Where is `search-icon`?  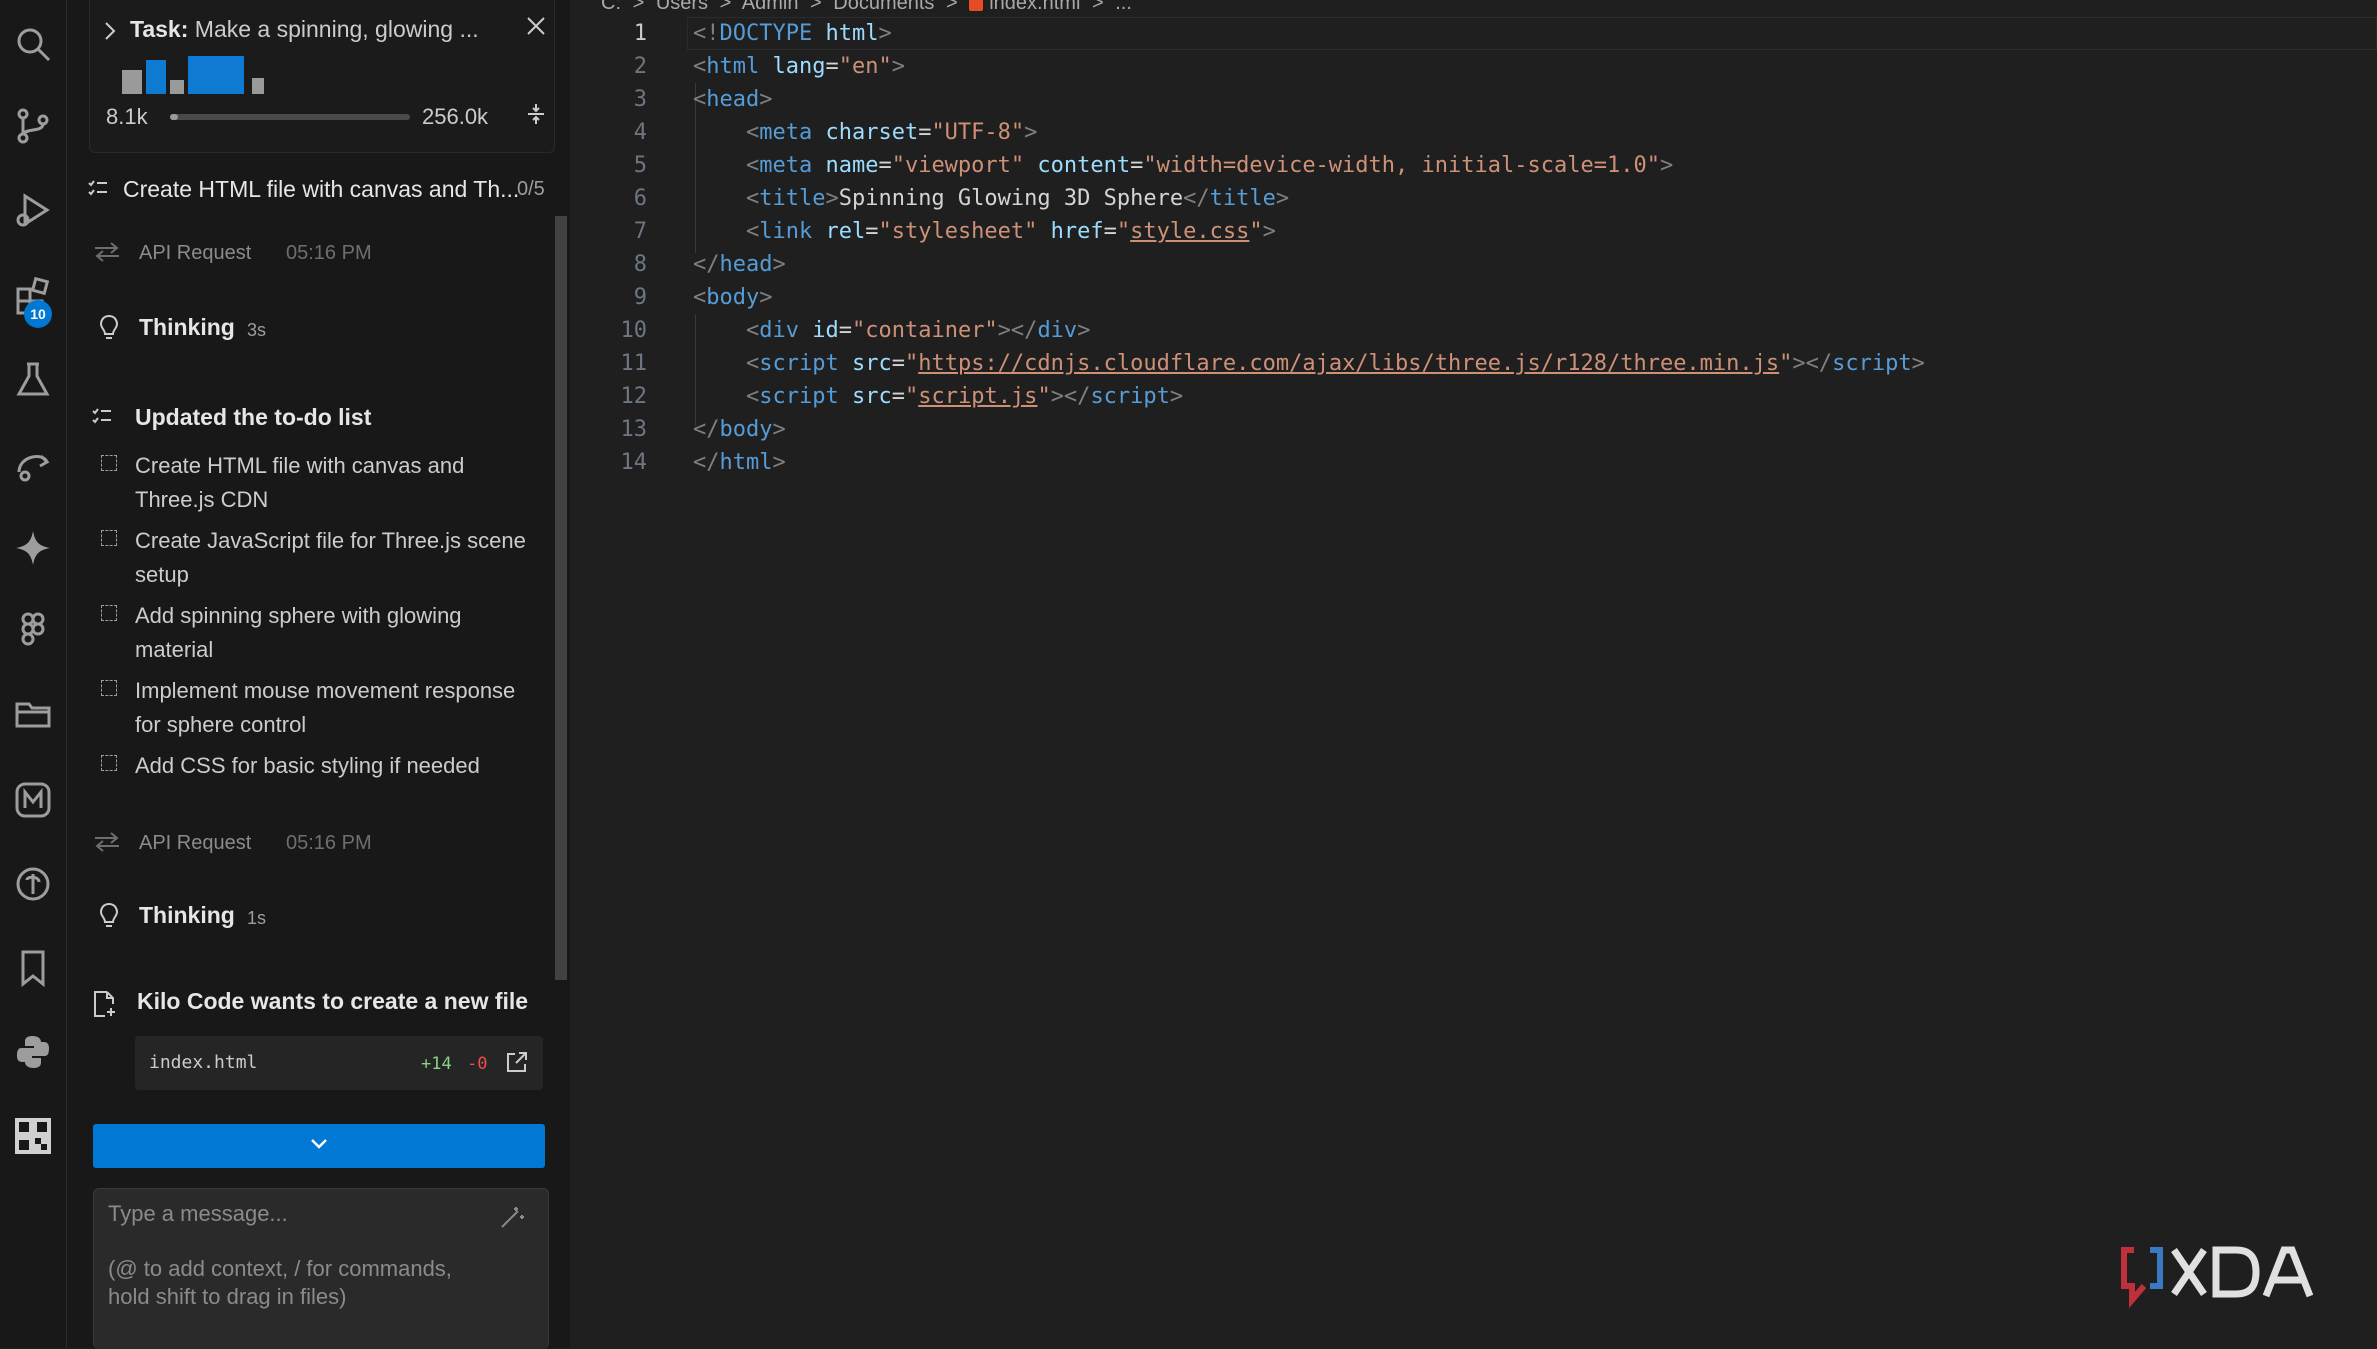 search-icon is located at coordinates (33, 44).